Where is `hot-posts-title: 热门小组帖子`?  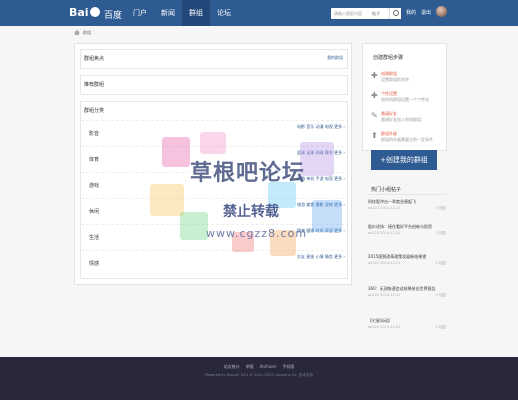
hot-posts-title: 热门小组帖子 is located at coordinates (386, 190).